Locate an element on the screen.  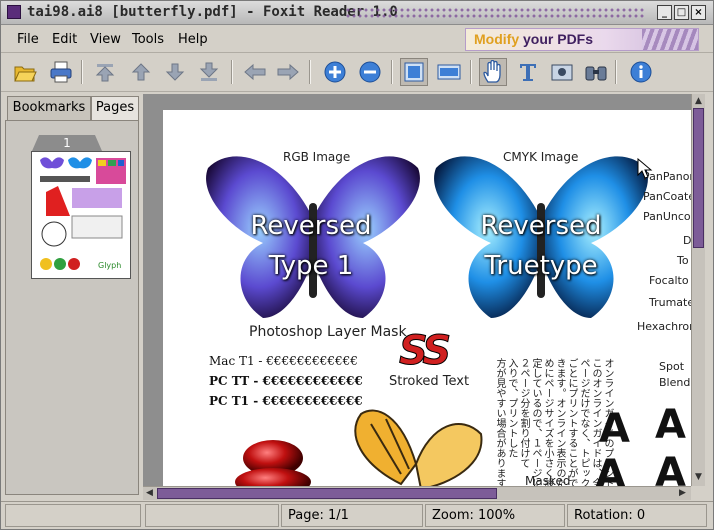
snapshot-button is located at coordinates (562, 72).